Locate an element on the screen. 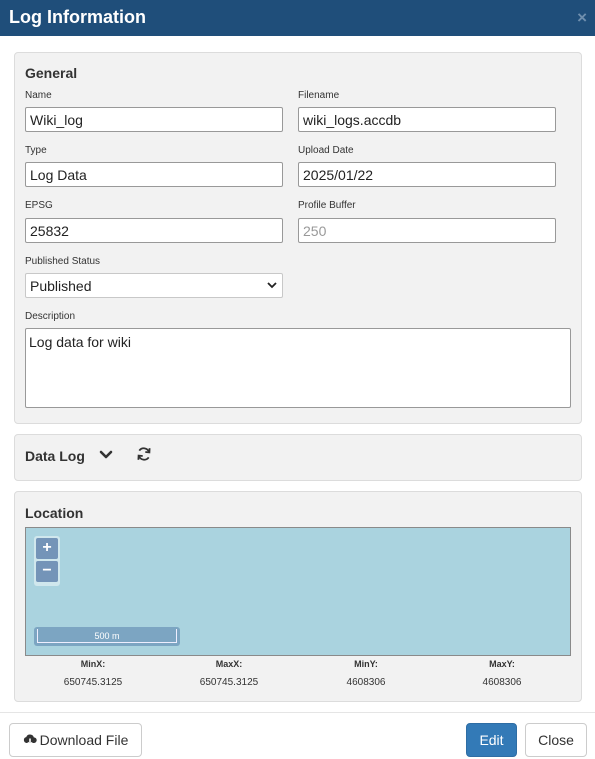 This screenshot has height=759, width=595. description-textarea: Log data for wiki is located at coordinates (298, 368).